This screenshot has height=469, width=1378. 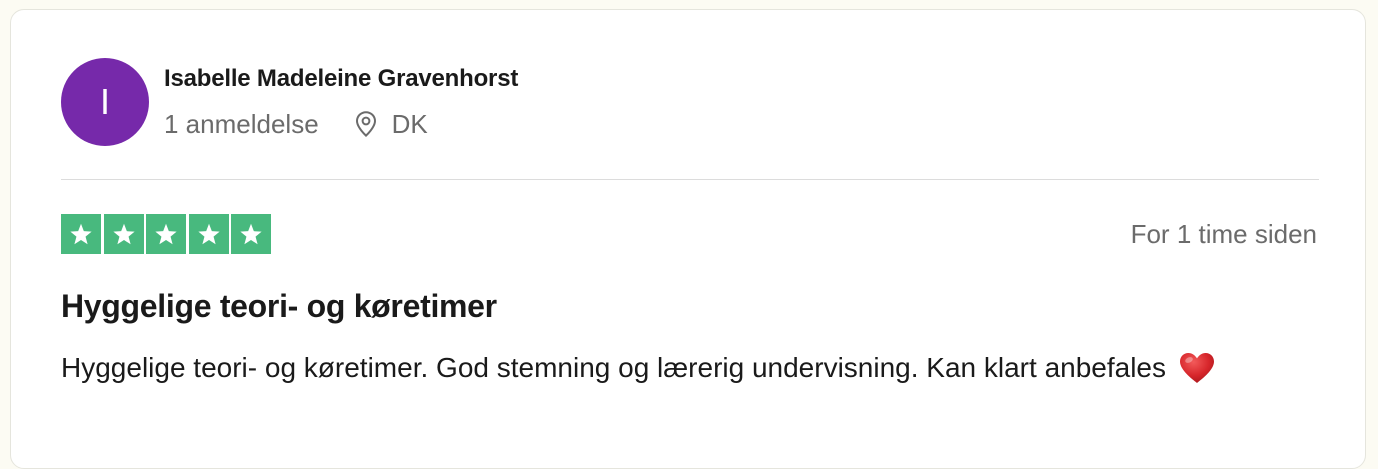 What do you see at coordinates (1196, 368) in the screenshot?
I see `red-heart-icon` at bounding box center [1196, 368].